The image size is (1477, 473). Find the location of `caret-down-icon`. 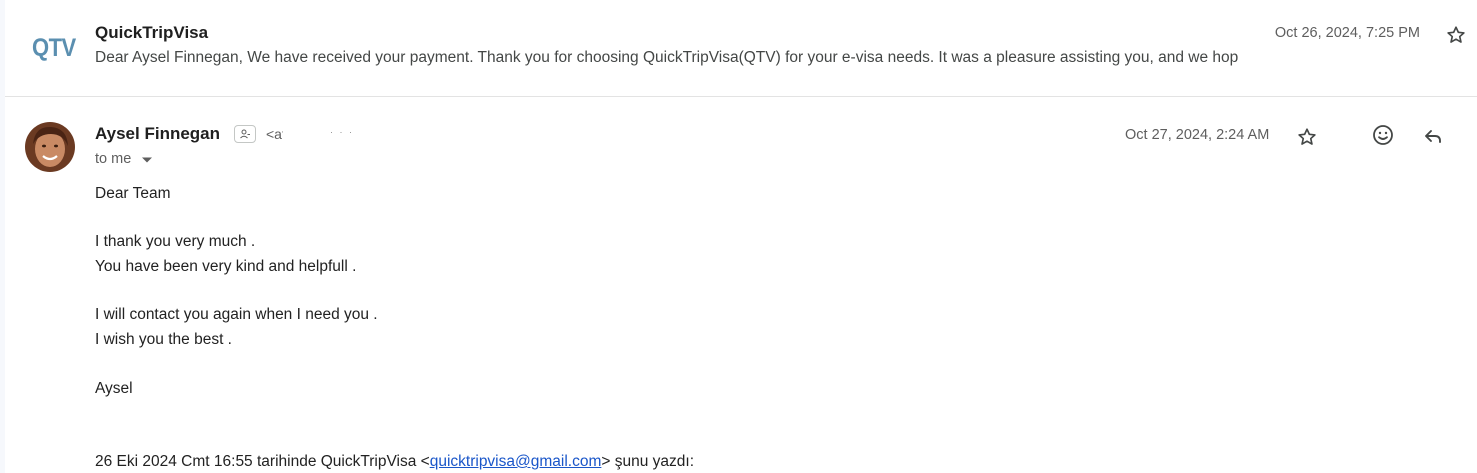

caret-down-icon is located at coordinates (147, 160).